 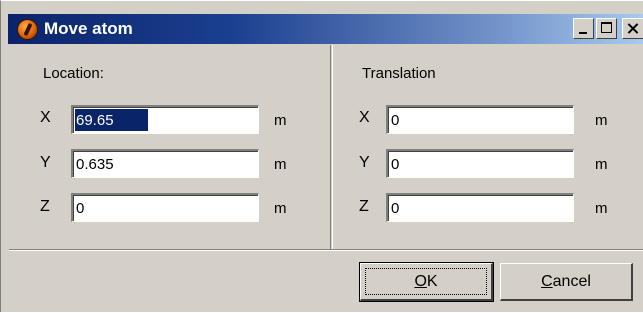 I want to click on translation-y-label: Y, so click(x=364, y=162).